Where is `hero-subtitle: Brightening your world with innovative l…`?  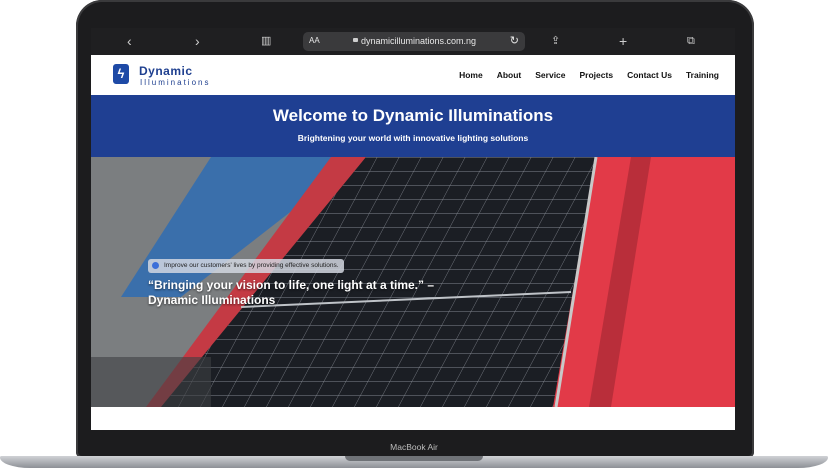 hero-subtitle: Brightening your world with innovative l… is located at coordinates (413, 138).